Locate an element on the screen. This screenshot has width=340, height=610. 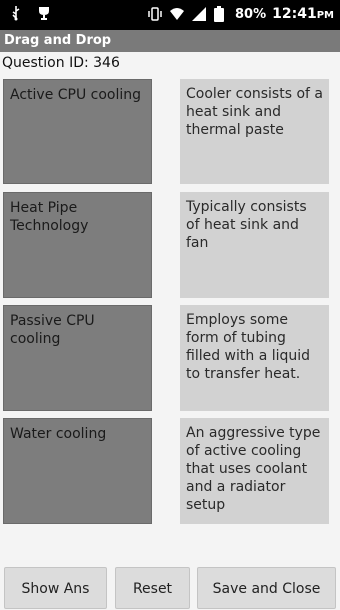
battery-icon is located at coordinates (221, 14).